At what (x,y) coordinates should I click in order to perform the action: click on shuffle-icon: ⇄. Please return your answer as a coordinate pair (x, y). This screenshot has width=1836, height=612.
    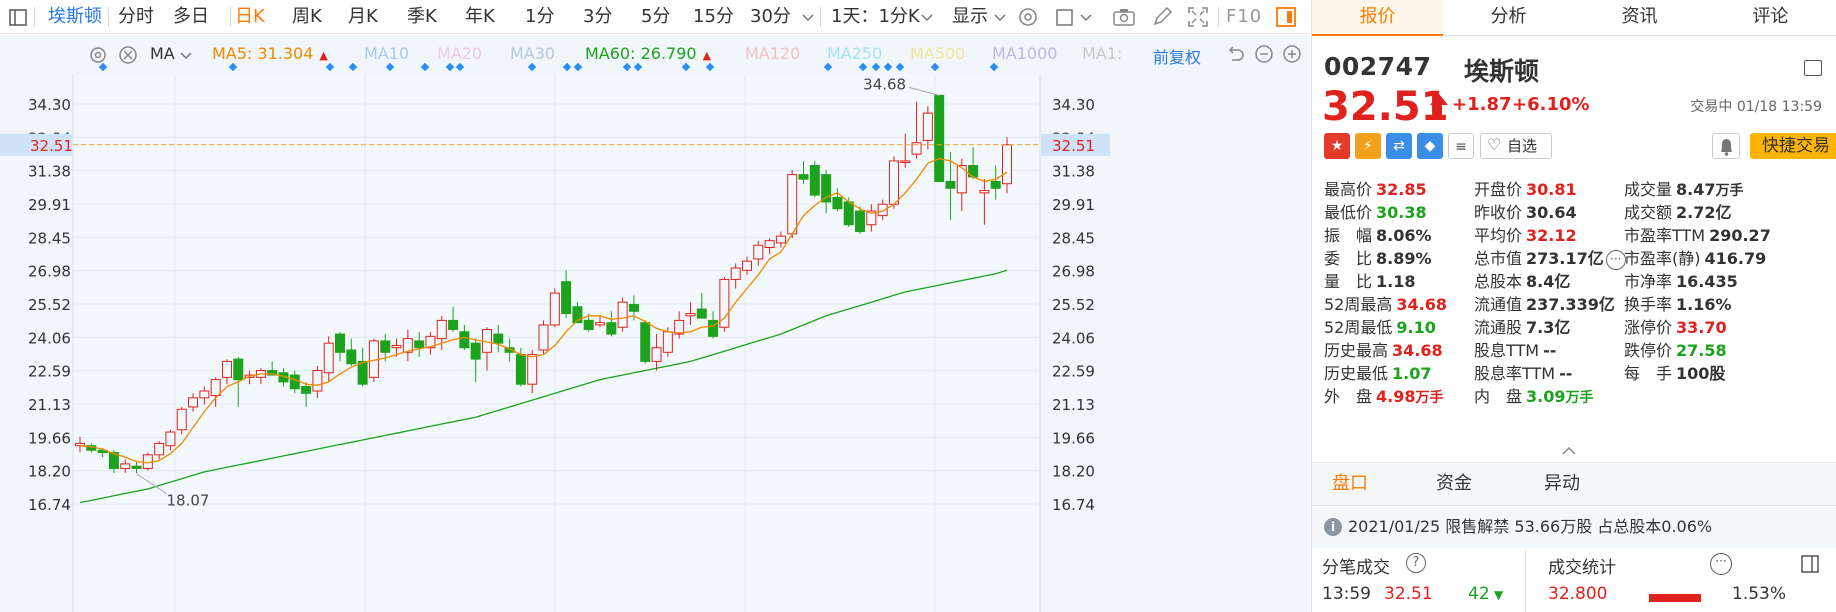
    Looking at the image, I should click on (1399, 146).